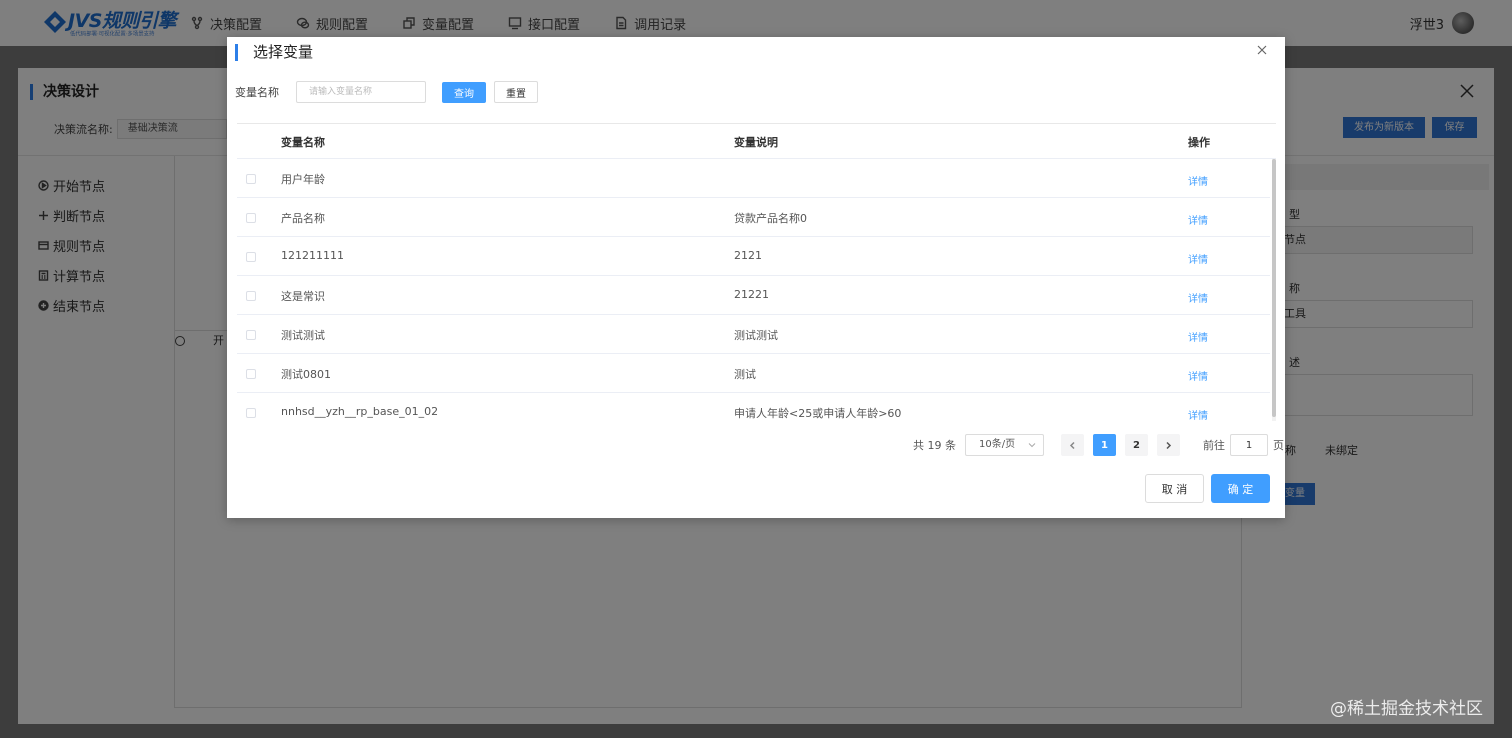 This screenshot has height=738, width=1512. I want to click on cell-name: 测试测试, so click(303, 335).